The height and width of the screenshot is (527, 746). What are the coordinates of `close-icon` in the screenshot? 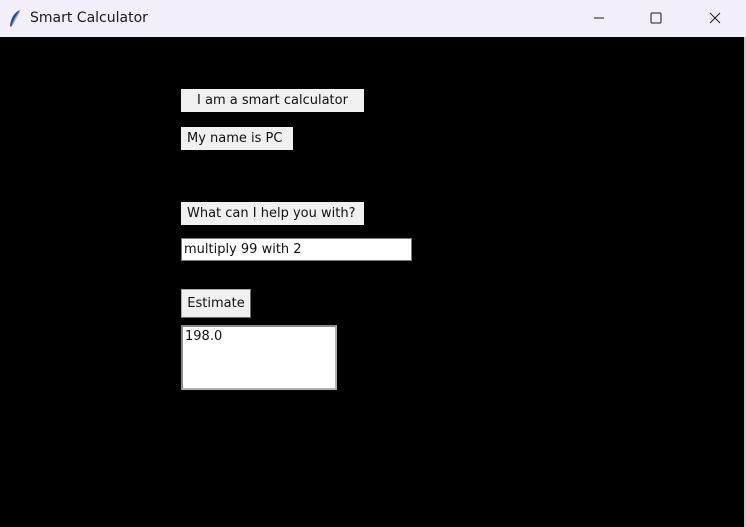 It's located at (715, 18).